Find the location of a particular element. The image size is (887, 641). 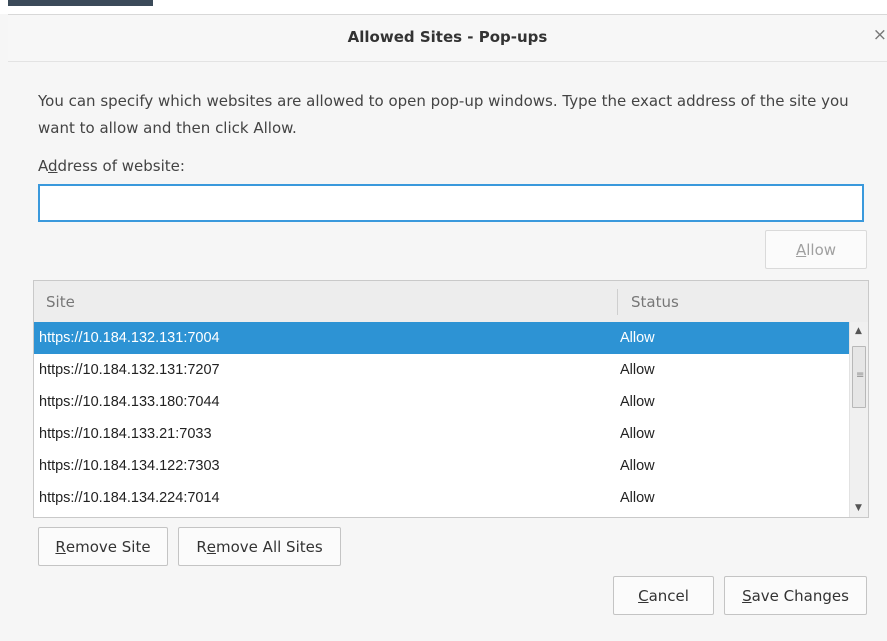

column-header-site: Site is located at coordinates (60, 302).